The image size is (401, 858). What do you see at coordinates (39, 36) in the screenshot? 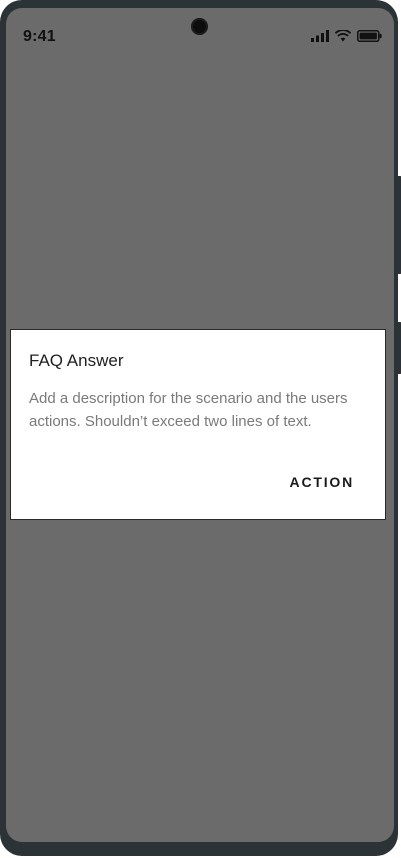
I see `status-time: 9:41` at bounding box center [39, 36].